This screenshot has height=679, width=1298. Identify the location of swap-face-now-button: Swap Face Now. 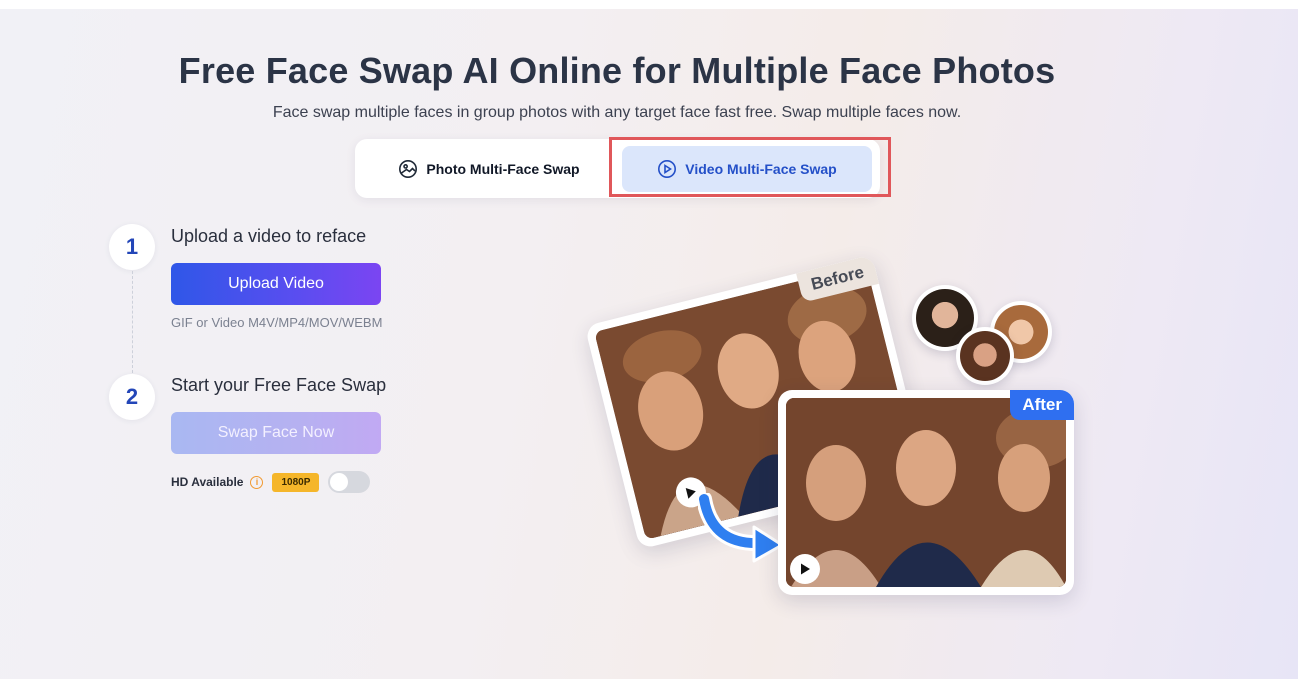
(276, 433).